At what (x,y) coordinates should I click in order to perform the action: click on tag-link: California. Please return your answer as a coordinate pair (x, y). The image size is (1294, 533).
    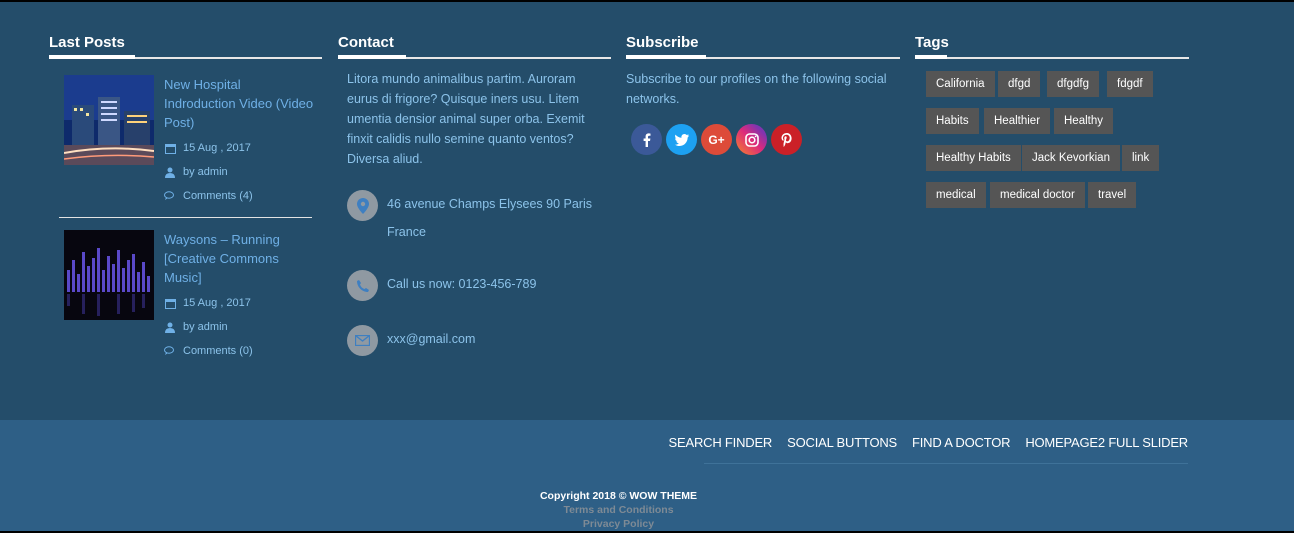
    Looking at the image, I should click on (960, 84).